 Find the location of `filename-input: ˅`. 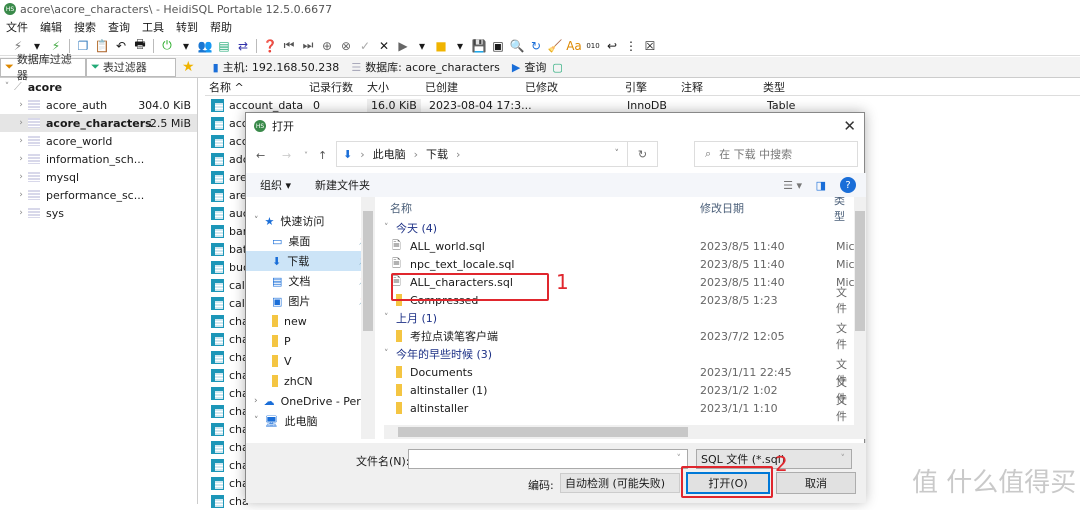

filename-input: ˅ is located at coordinates (548, 459).